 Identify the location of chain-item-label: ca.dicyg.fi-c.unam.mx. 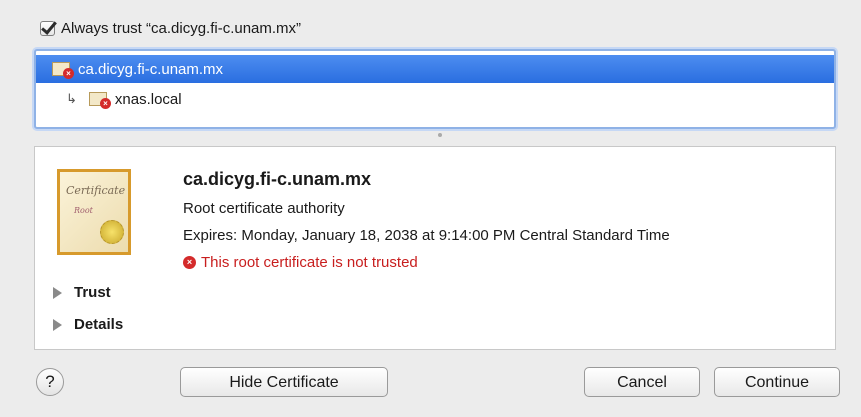
(151, 69).